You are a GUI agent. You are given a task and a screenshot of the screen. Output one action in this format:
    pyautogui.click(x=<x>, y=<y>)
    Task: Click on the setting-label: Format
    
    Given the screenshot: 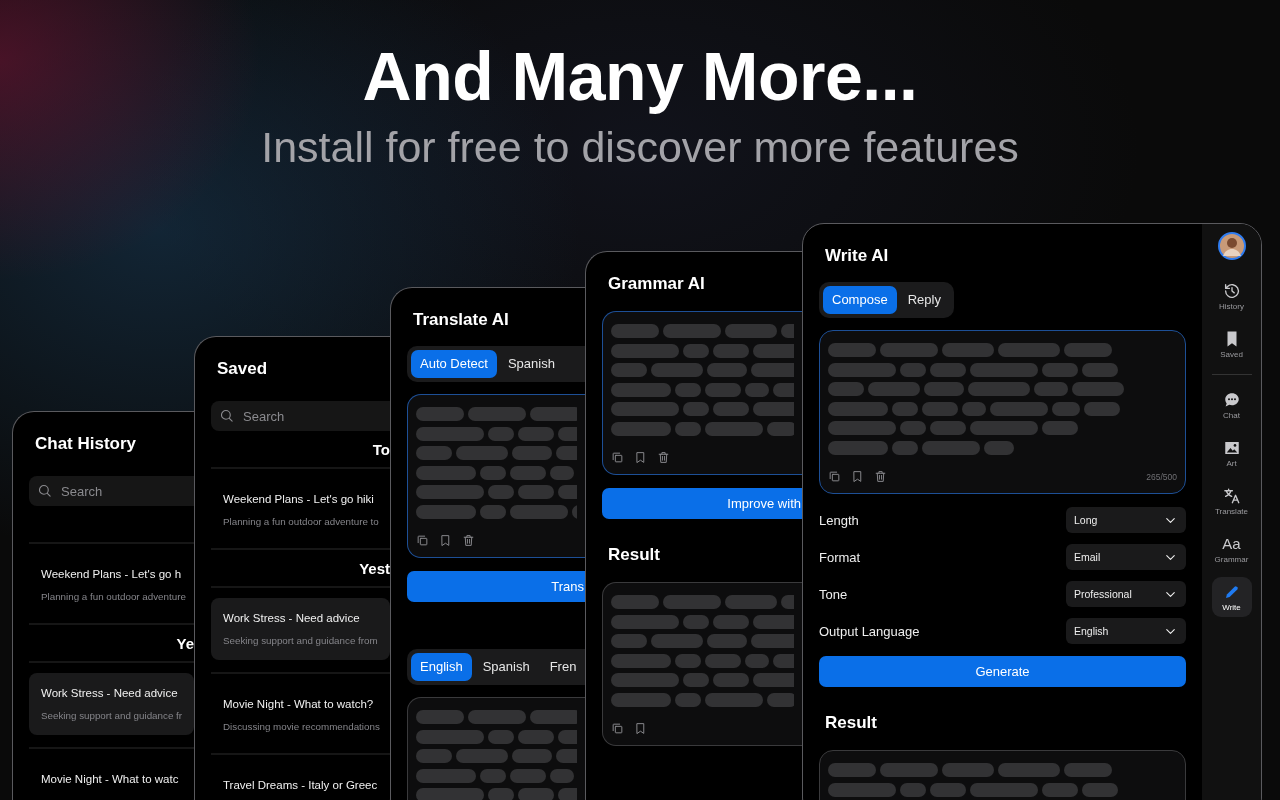 What is the action you would take?
    pyautogui.click(x=840, y=557)
    